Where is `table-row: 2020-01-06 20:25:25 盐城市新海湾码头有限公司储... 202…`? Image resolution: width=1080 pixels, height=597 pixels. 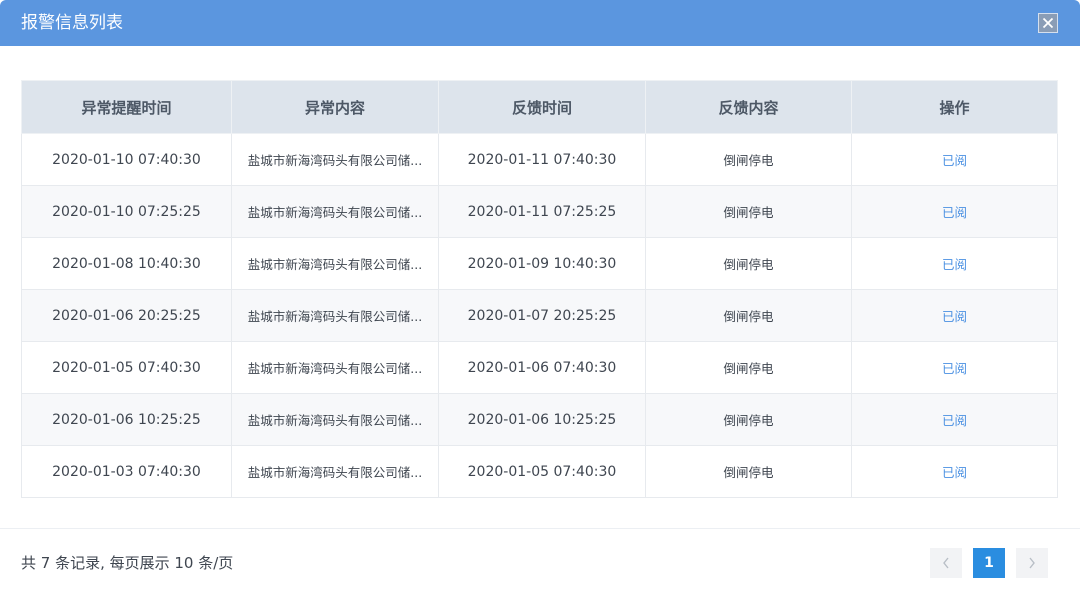 table-row: 2020-01-06 20:25:25 盐城市新海湾码头有限公司储... 202… is located at coordinates (539, 315).